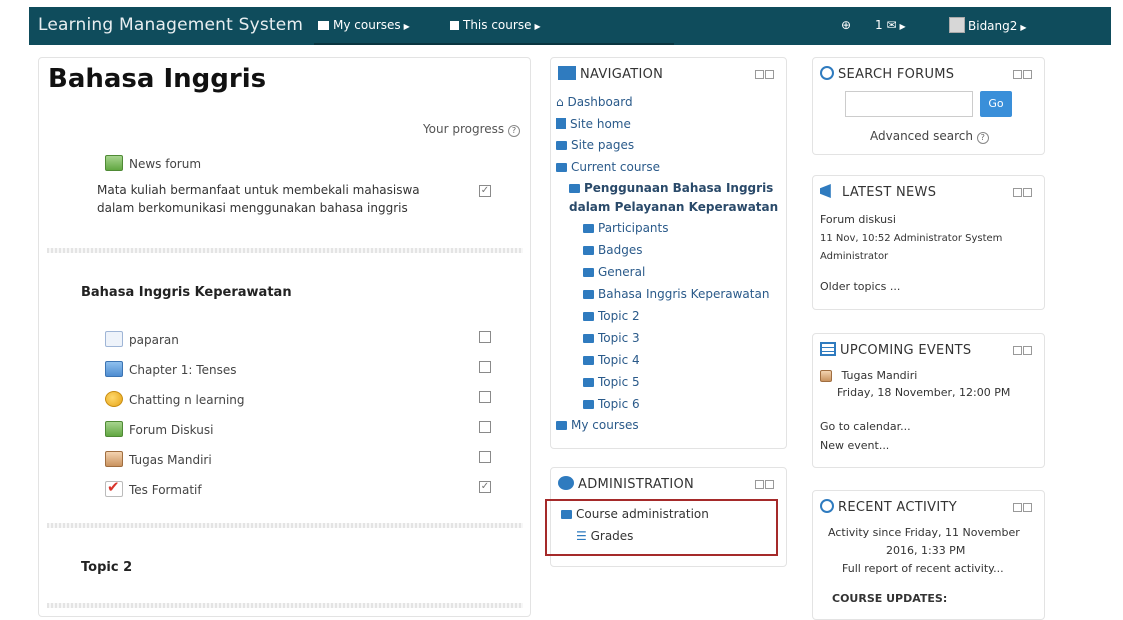  I want to click on completion-checkbox-summary: ✓, so click(485, 191).